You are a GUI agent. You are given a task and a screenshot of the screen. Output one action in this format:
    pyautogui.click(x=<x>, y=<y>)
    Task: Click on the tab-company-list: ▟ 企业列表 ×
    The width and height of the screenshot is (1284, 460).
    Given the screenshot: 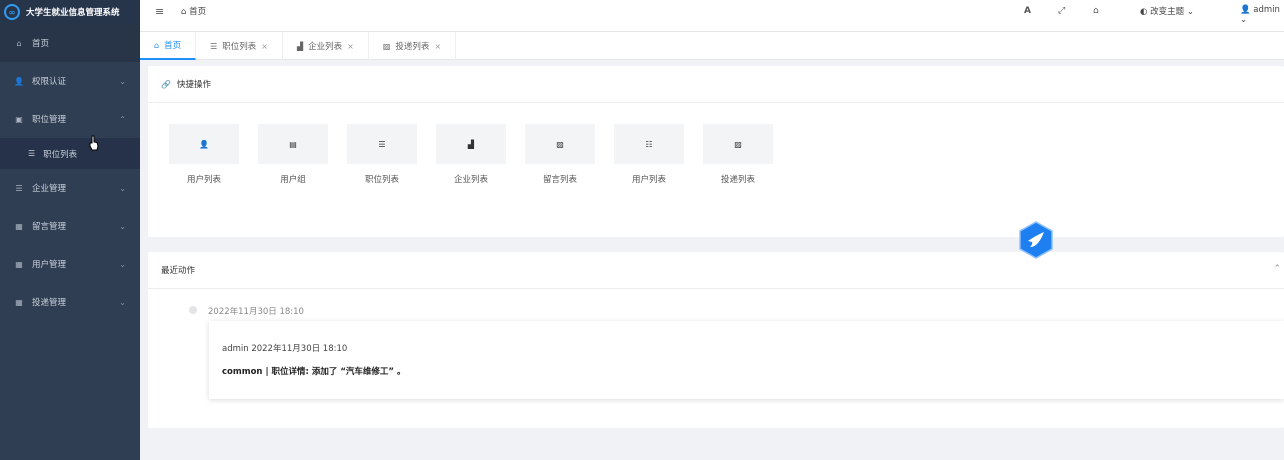 What is the action you would take?
    pyautogui.click(x=326, y=46)
    